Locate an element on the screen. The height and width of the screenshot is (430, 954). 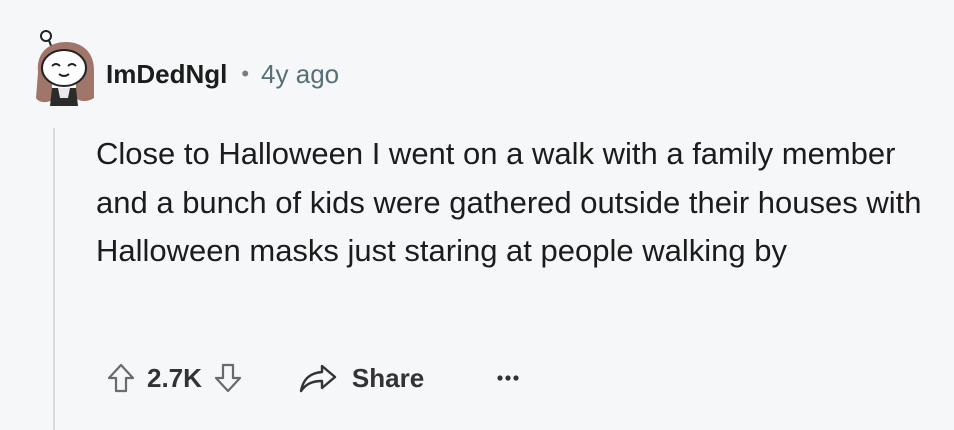
avatar-icon is located at coordinates (65, 68).